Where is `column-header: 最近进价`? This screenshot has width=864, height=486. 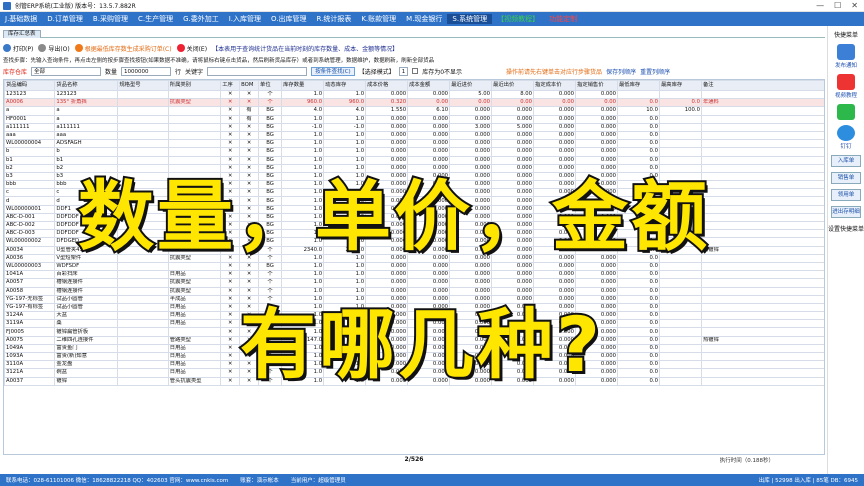
column-header: 最近进价 is located at coordinates (471, 85).